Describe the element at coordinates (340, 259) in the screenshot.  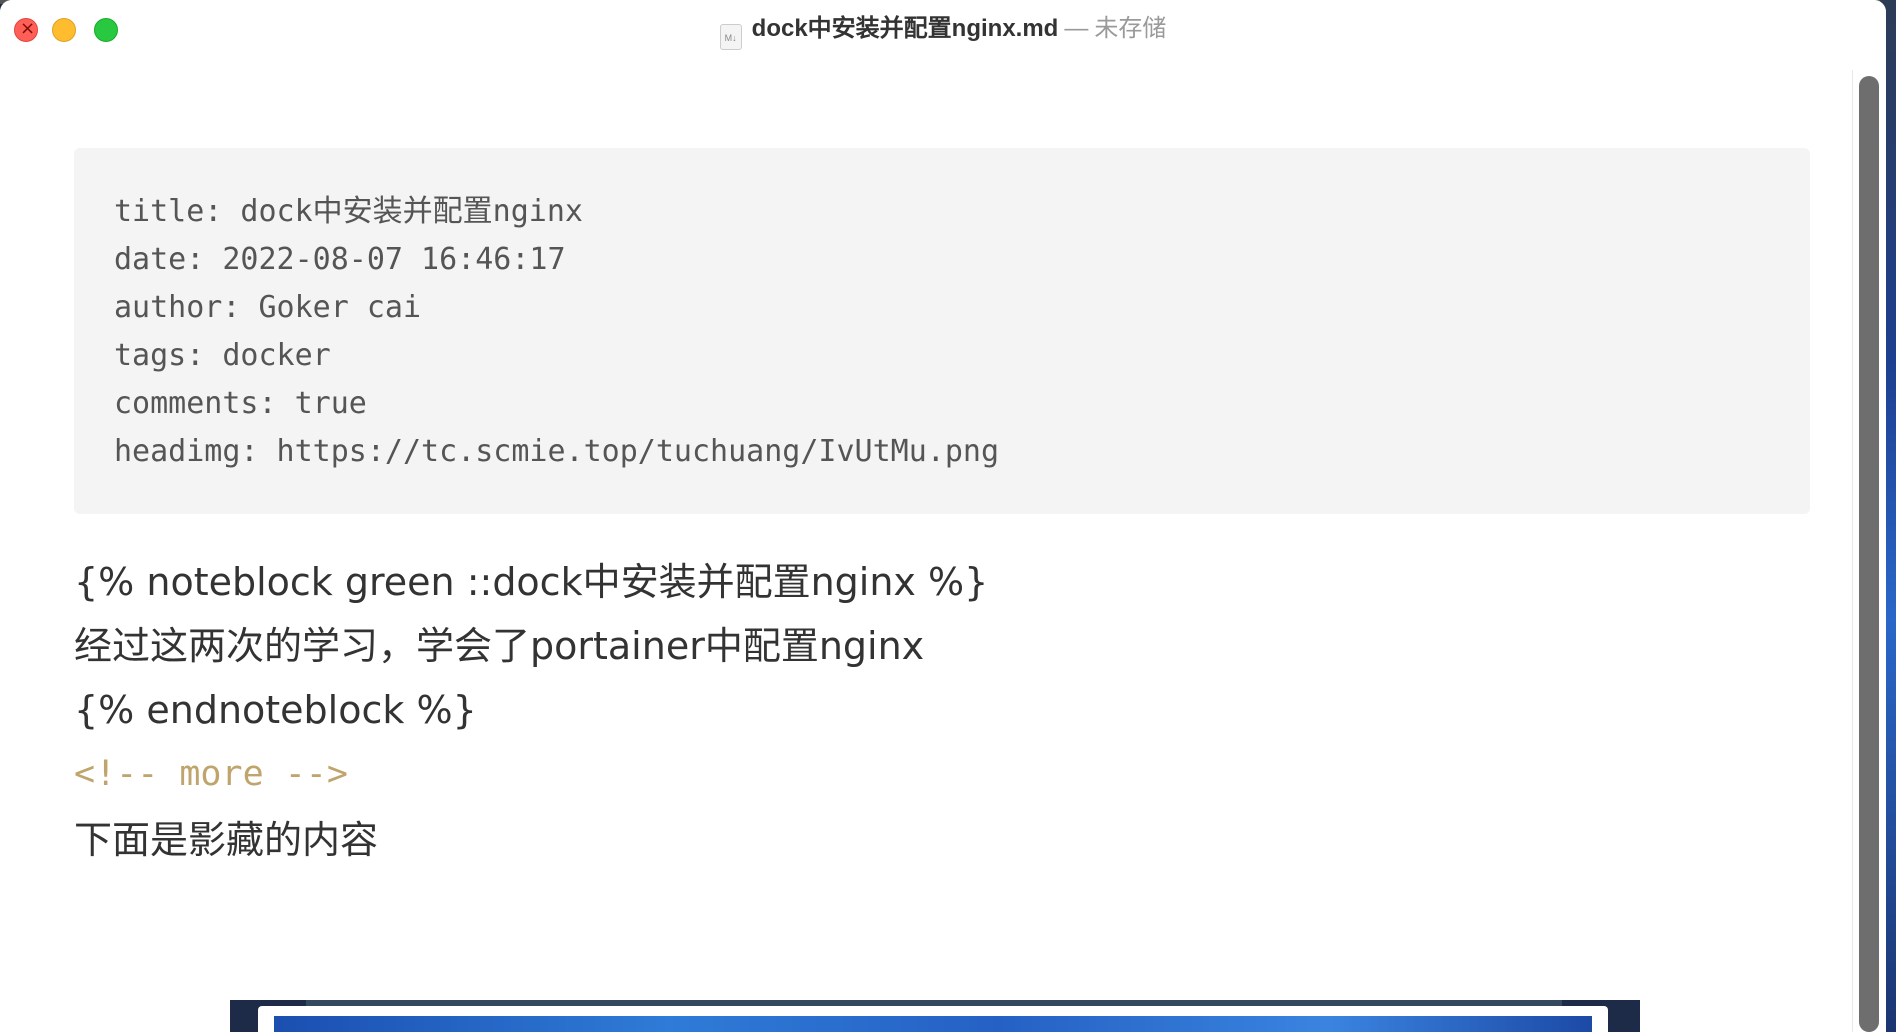
I see `front-matter-date: date: 2022-08-07 16:46:17` at that location.